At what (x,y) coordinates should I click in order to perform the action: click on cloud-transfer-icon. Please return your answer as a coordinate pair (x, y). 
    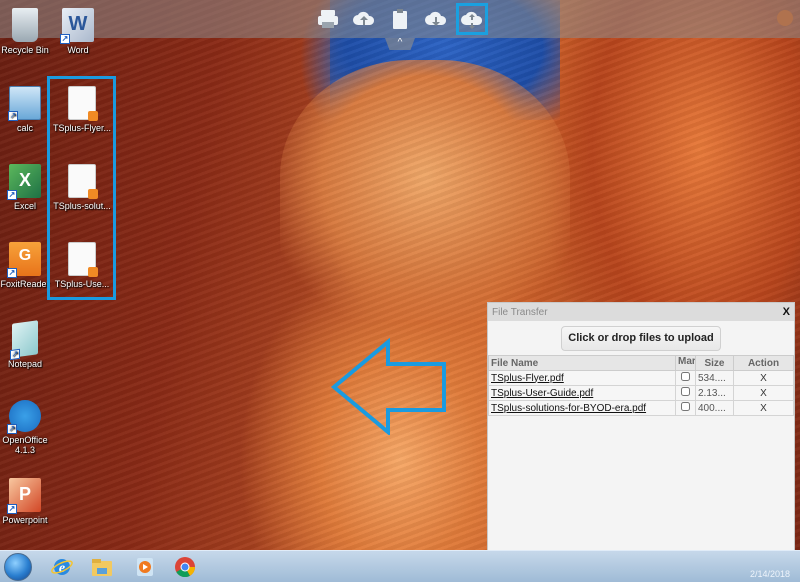
    Looking at the image, I should click on (472, 20).